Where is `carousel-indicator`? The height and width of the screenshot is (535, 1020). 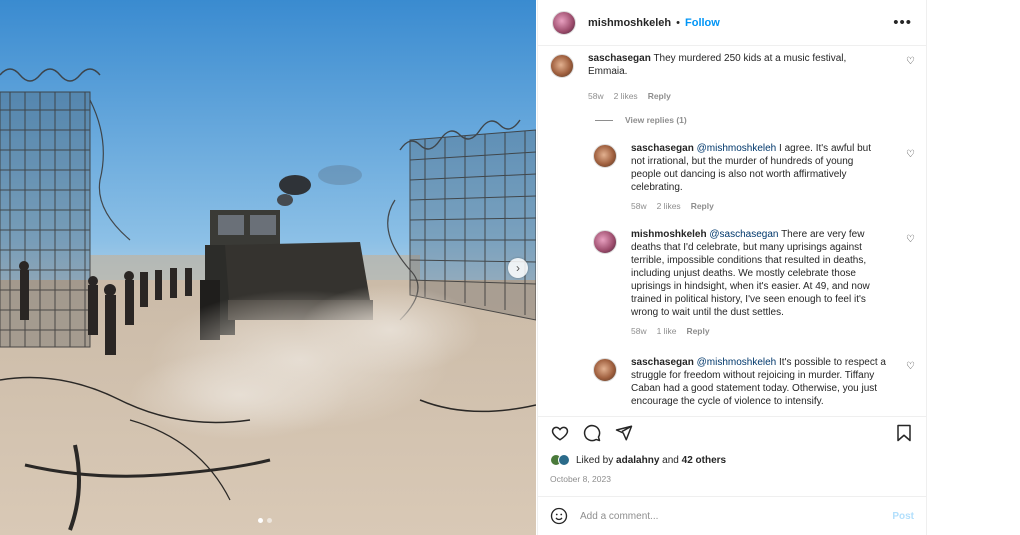 carousel-indicator is located at coordinates (265, 520).